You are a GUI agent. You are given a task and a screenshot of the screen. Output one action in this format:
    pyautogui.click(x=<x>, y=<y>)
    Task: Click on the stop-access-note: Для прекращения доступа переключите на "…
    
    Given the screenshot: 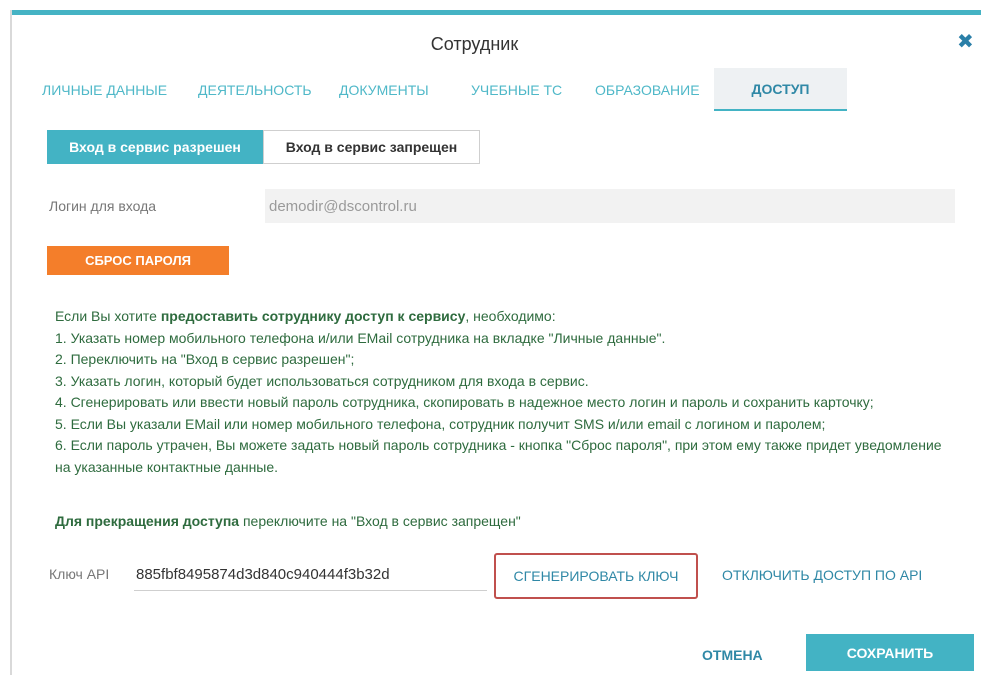 What is the action you would take?
    pyautogui.click(x=288, y=521)
    